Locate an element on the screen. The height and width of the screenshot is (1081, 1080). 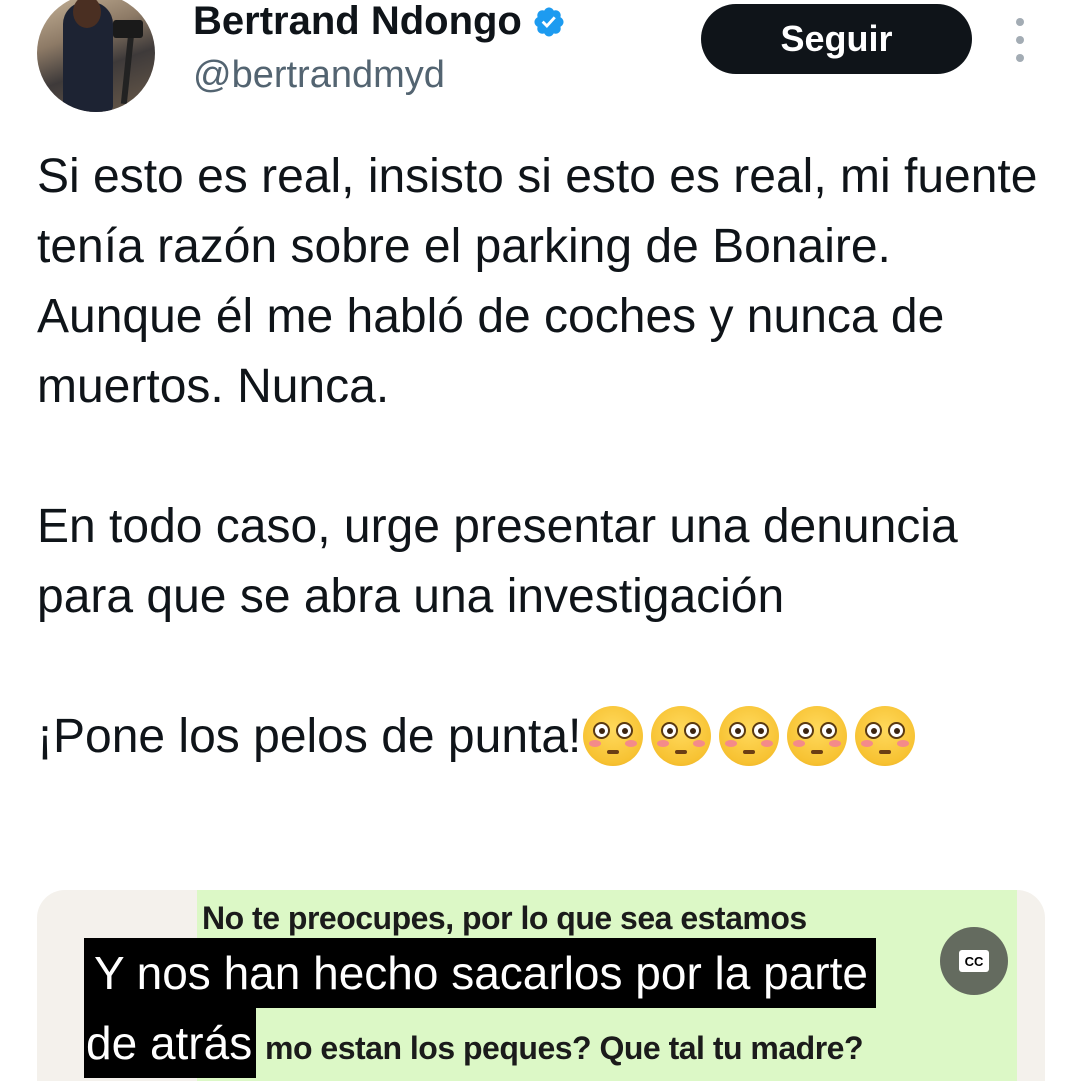
emoji-row is located at coordinates (749, 736).